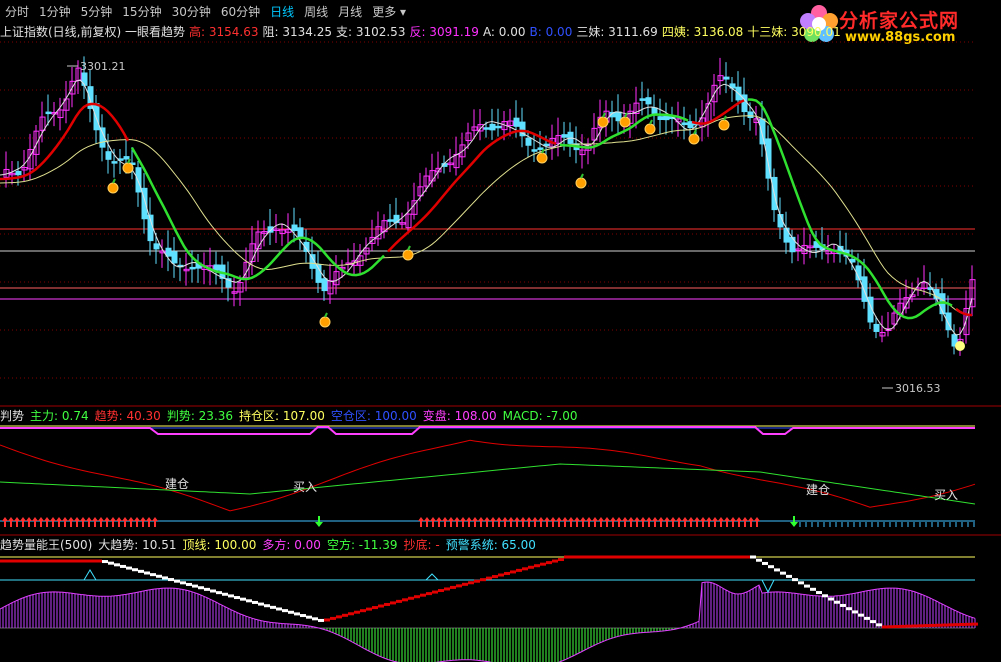  Describe the element at coordinates (540, 416) in the screenshot. I see `ind1-info-item-6: MACD: -7.00` at that location.